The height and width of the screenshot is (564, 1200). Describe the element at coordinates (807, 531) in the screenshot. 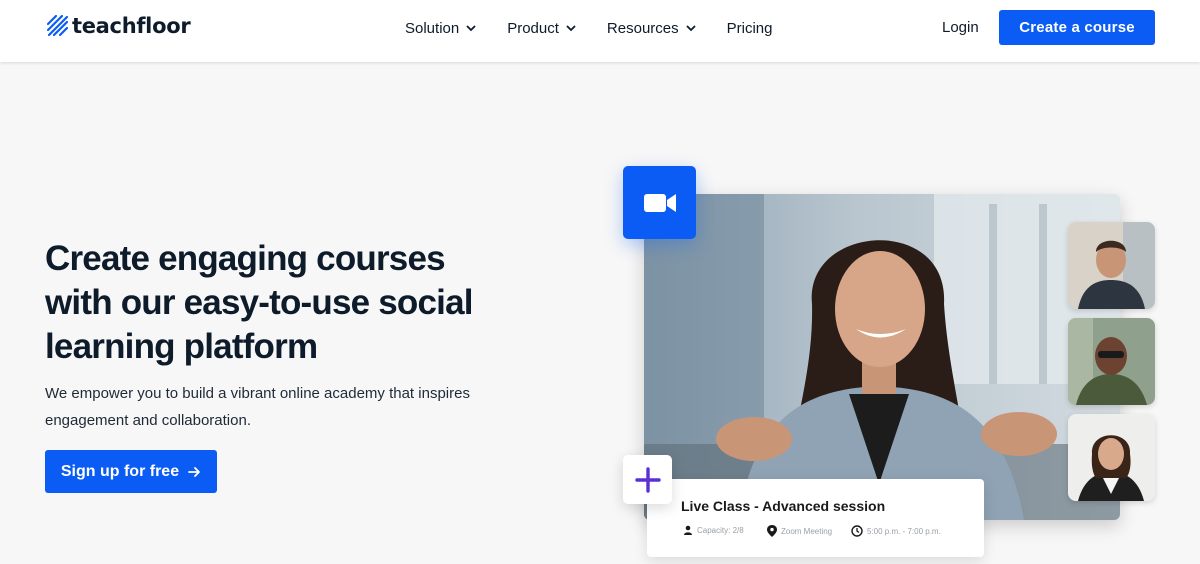

I see `location-text: Zoom Meeting` at that location.